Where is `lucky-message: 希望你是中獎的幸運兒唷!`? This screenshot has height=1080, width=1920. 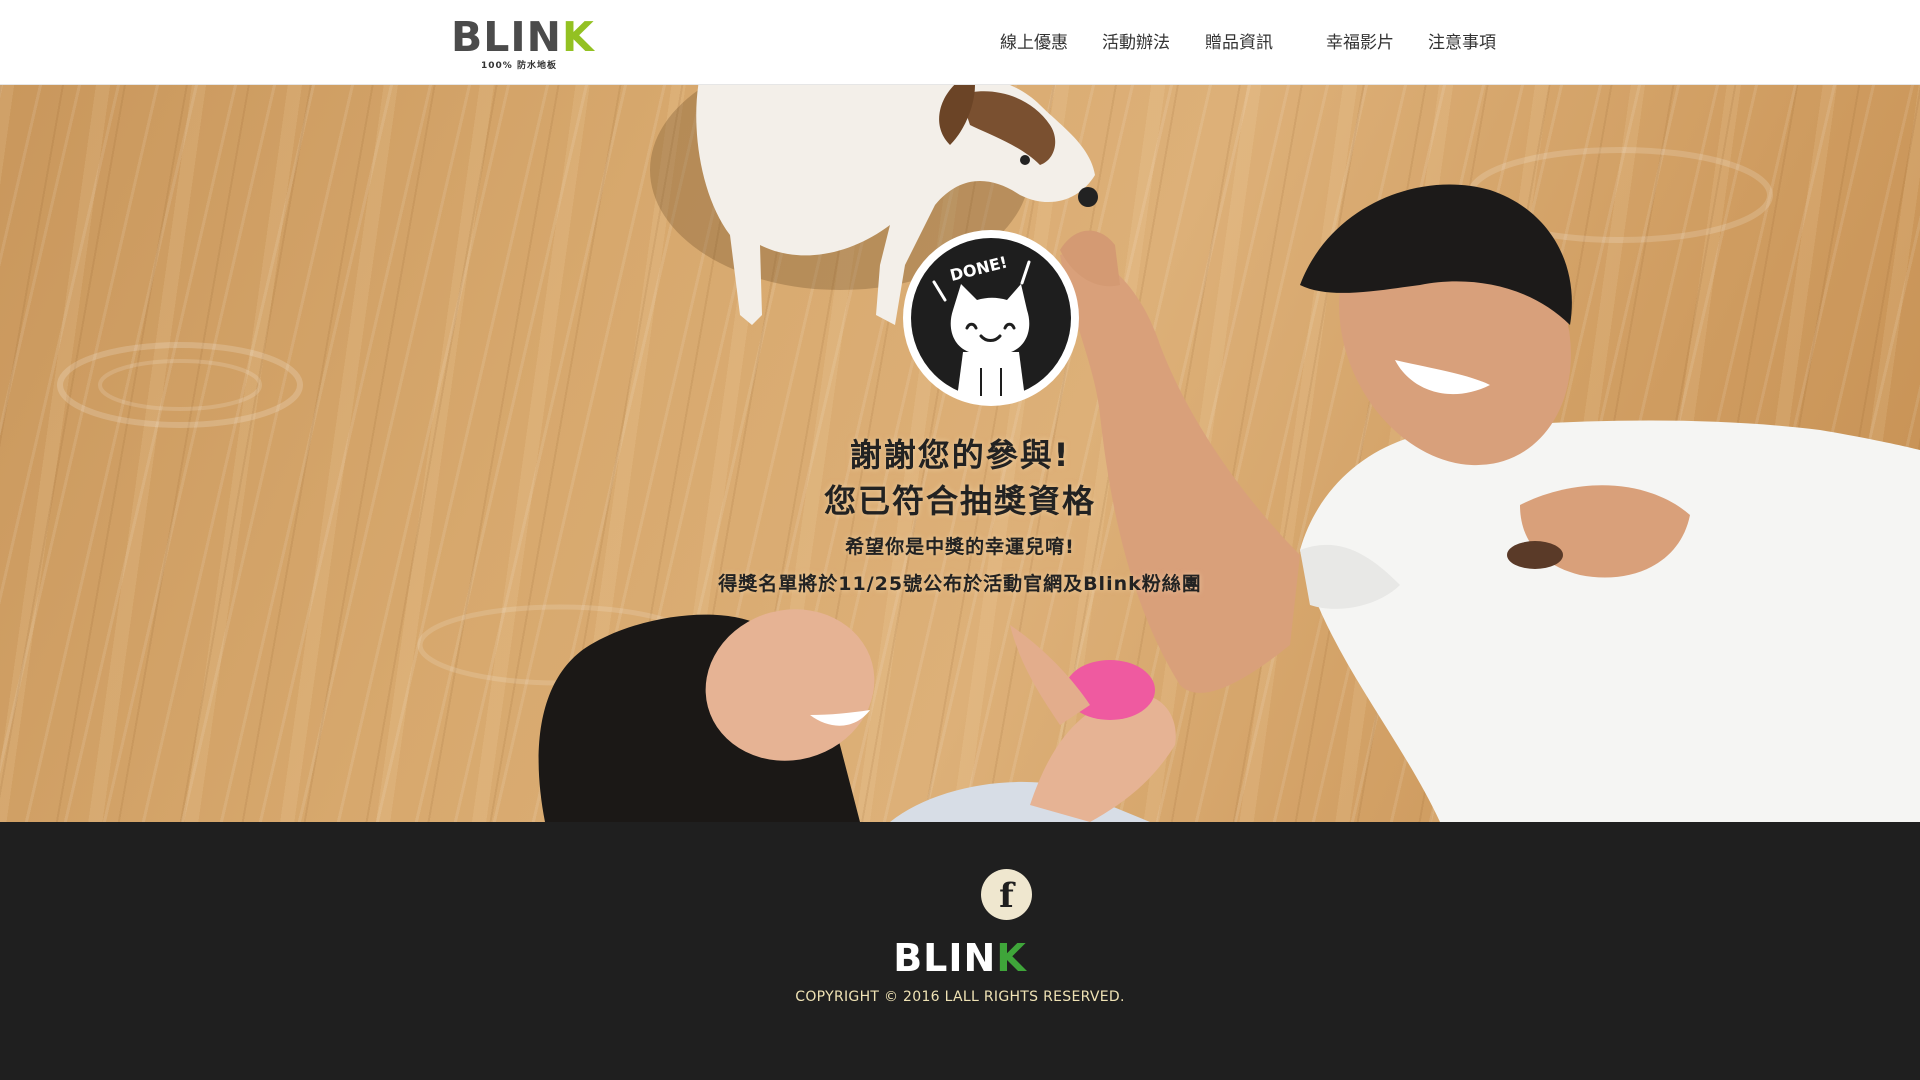
lucky-message: 希望你是中獎的幸運兒唷! is located at coordinates (960, 547).